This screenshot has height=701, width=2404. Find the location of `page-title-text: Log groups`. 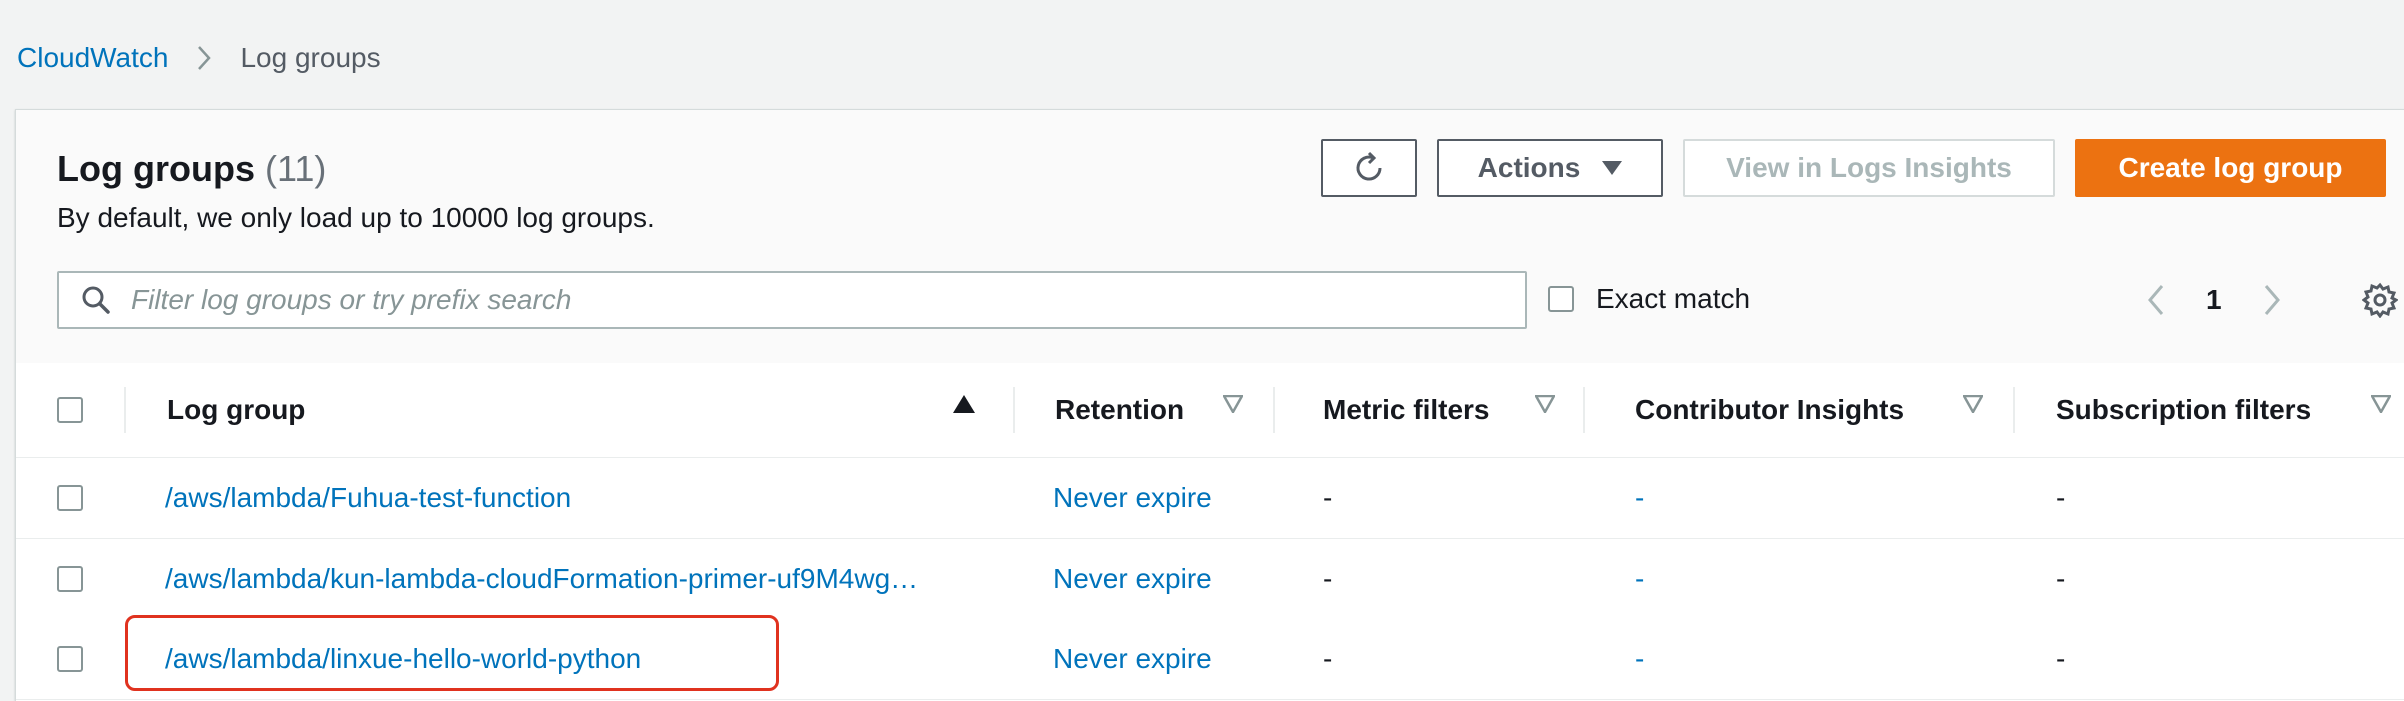

page-title-text: Log groups is located at coordinates (156, 168).